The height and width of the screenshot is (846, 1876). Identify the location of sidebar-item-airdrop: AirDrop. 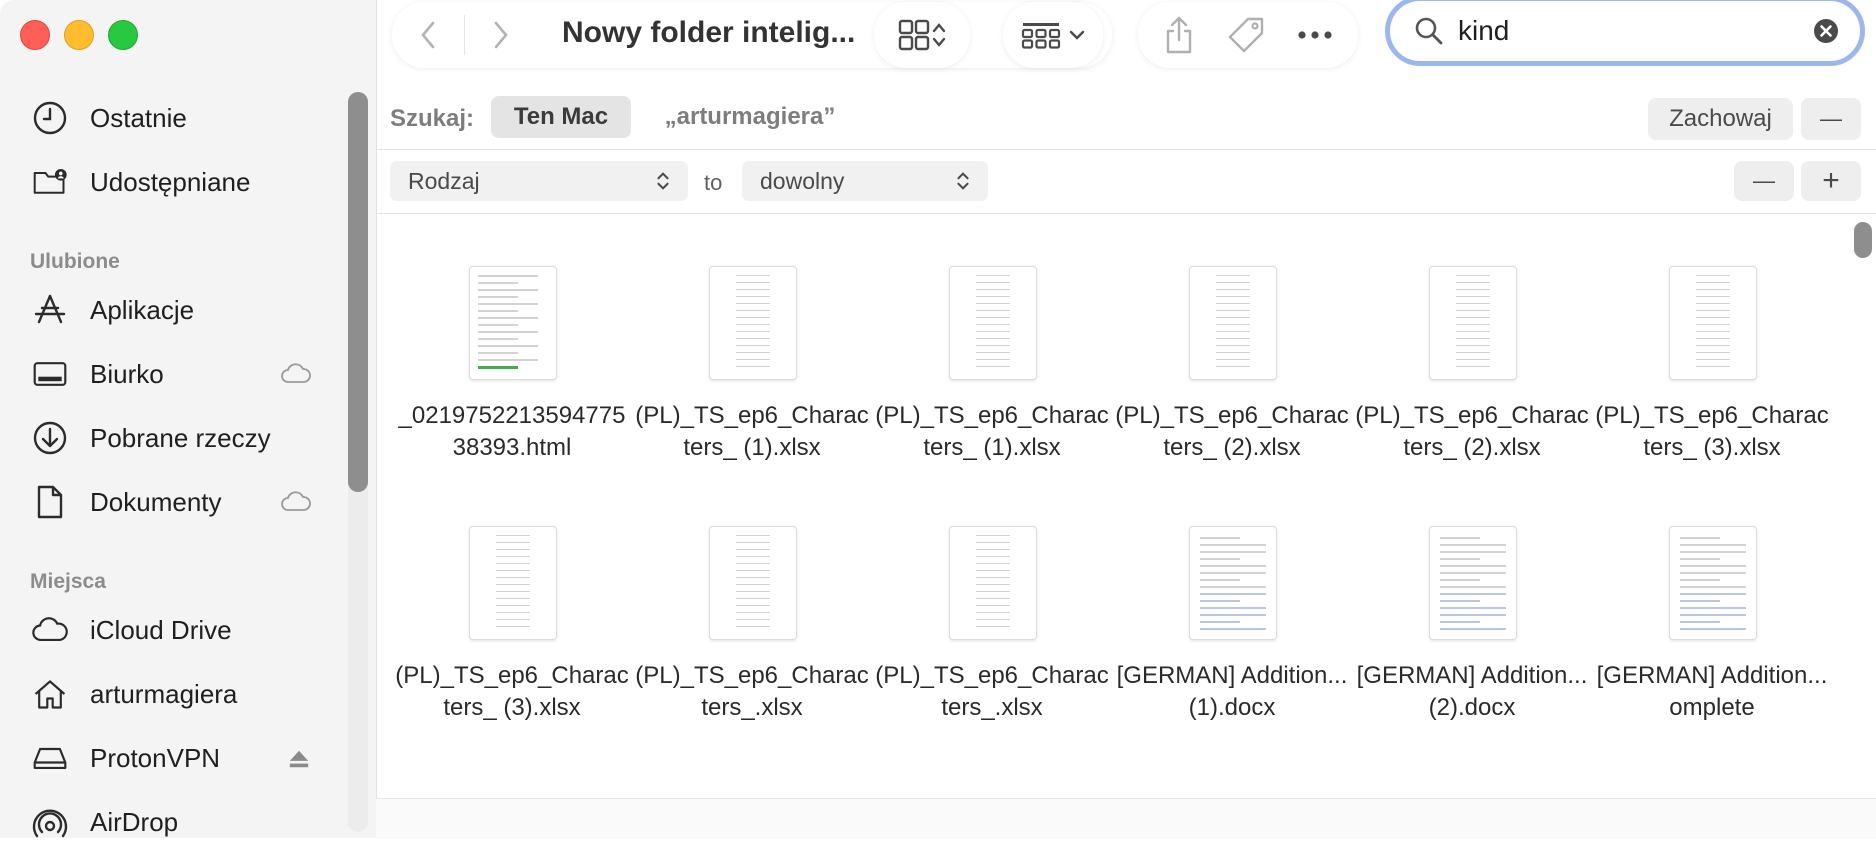
(180, 822).